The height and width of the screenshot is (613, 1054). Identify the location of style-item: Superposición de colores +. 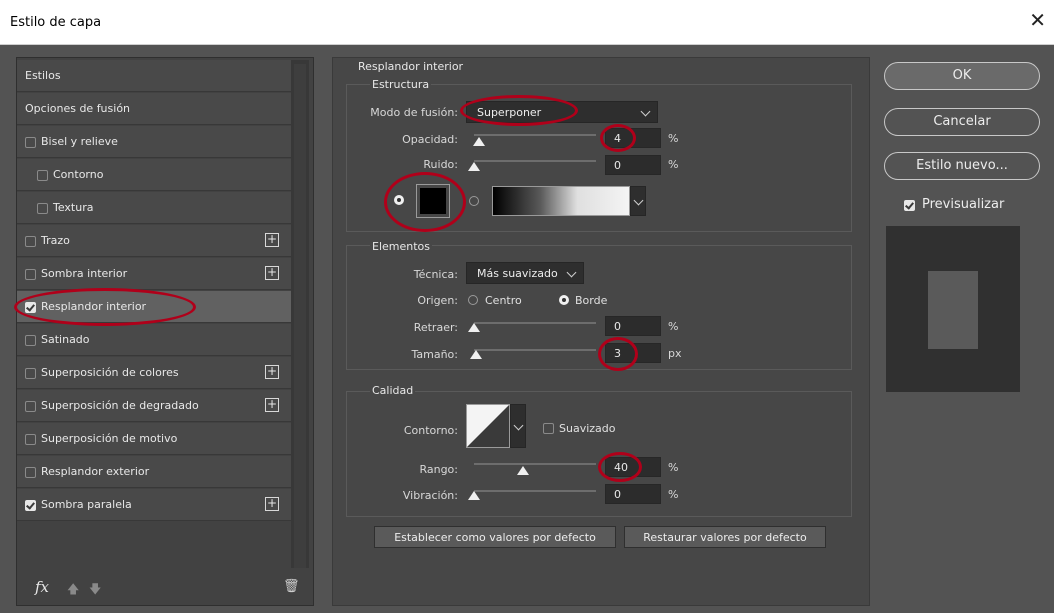
(154, 373).